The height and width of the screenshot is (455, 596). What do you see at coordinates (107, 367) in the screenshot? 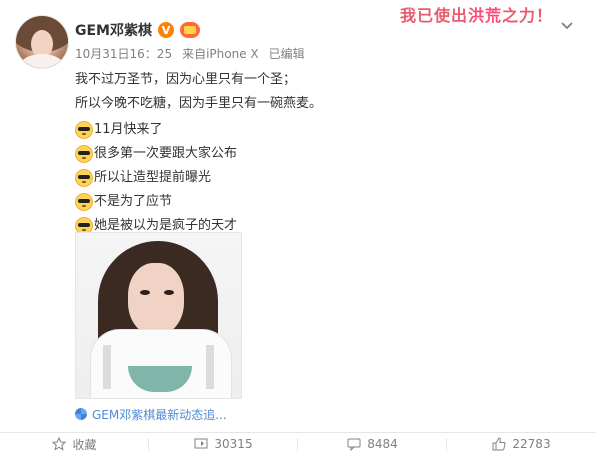
I see `photo-strap-left` at bounding box center [107, 367].